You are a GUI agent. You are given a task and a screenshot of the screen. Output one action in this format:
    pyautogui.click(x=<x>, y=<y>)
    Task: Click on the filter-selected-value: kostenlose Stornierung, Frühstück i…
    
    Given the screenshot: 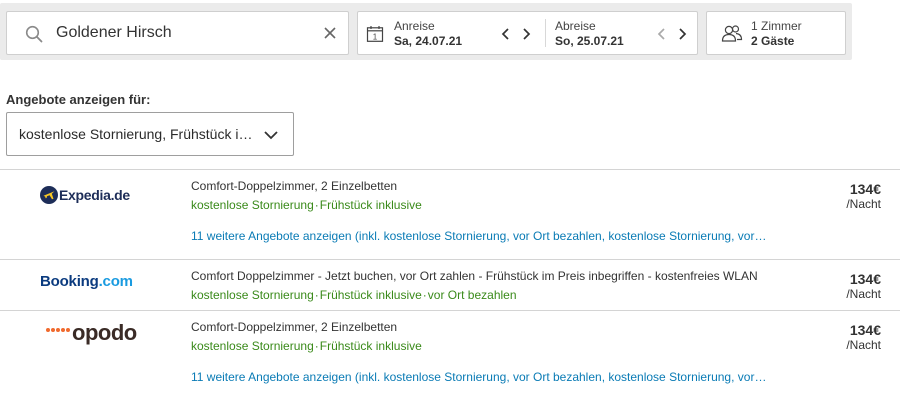 What is the action you would take?
    pyautogui.click(x=136, y=134)
    